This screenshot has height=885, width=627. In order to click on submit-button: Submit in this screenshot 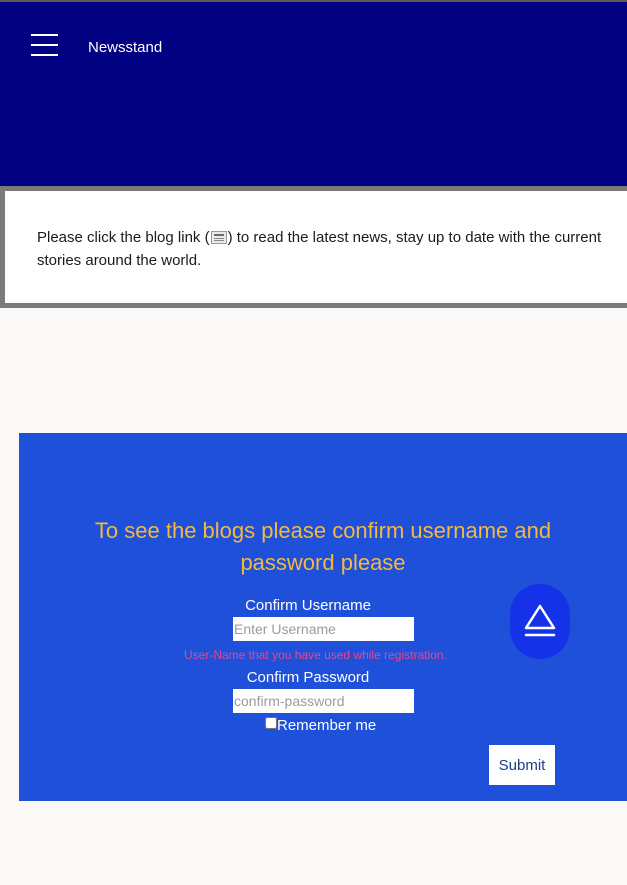, I will do `click(522, 765)`.